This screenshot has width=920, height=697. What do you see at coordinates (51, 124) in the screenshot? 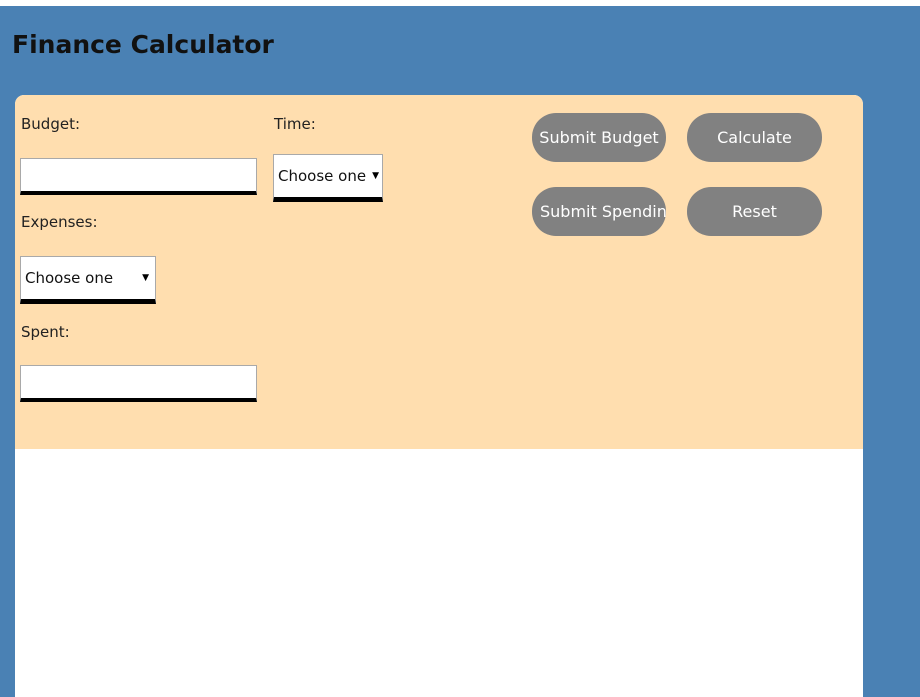
I see `budget-label: Budget:` at bounding box center [51, 124].